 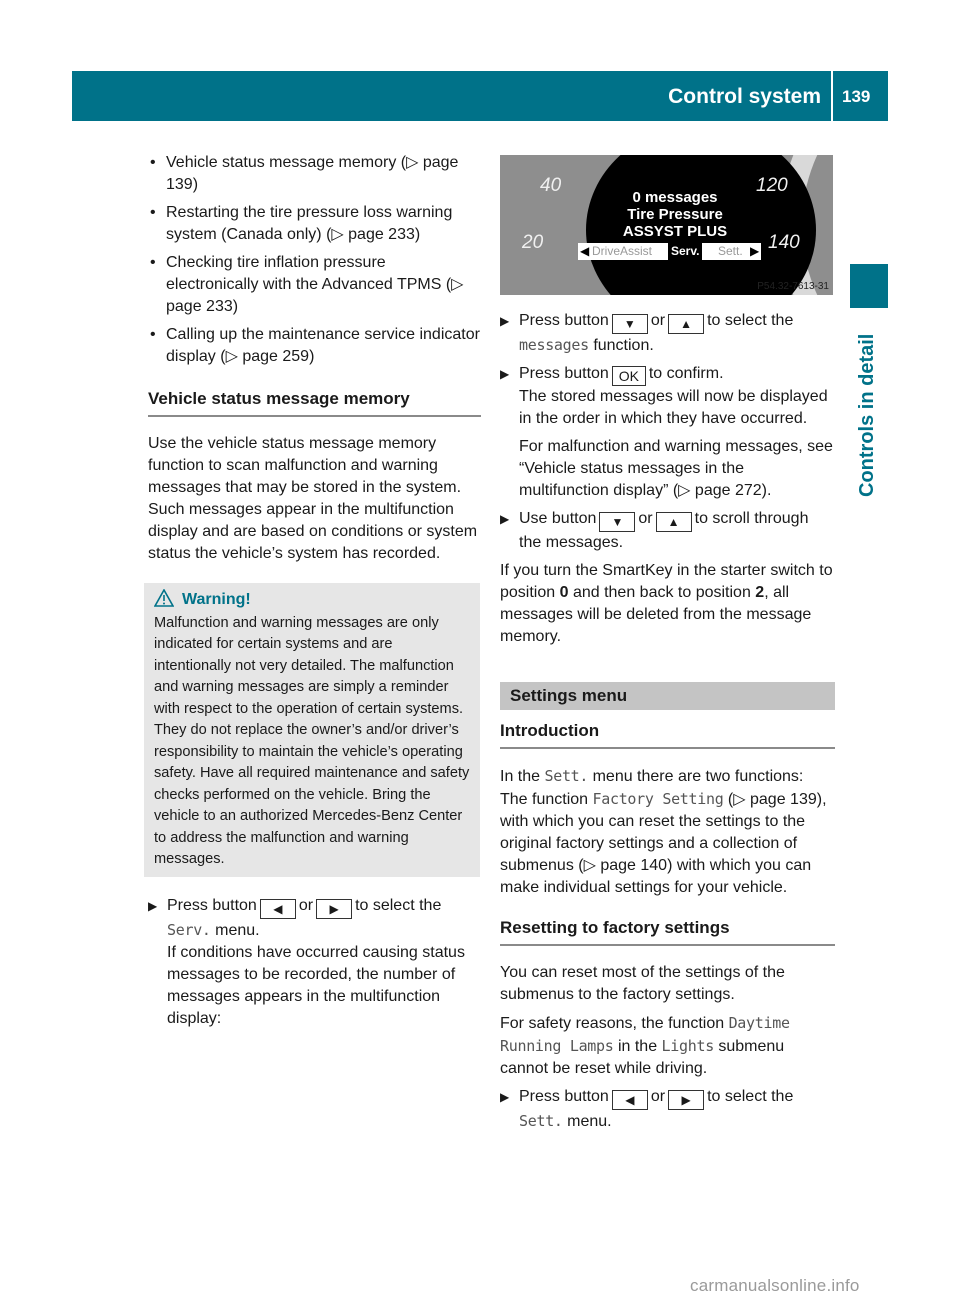 What do you see at coordinates (675, 197) in the screenshot?
I see `display-line: 0 messages` at bounding box center [675, 197].